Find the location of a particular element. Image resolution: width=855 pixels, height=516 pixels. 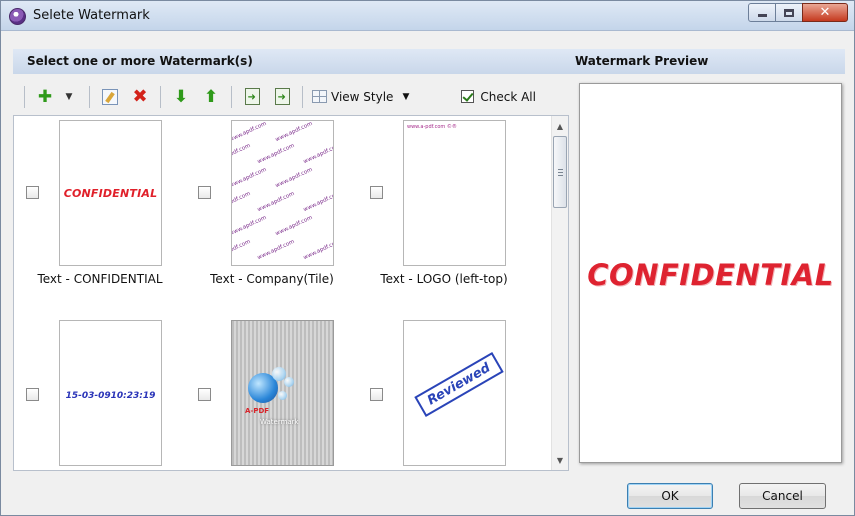

watermark-caption: Text - Company(Tile) is located at coordinates (272, 279).